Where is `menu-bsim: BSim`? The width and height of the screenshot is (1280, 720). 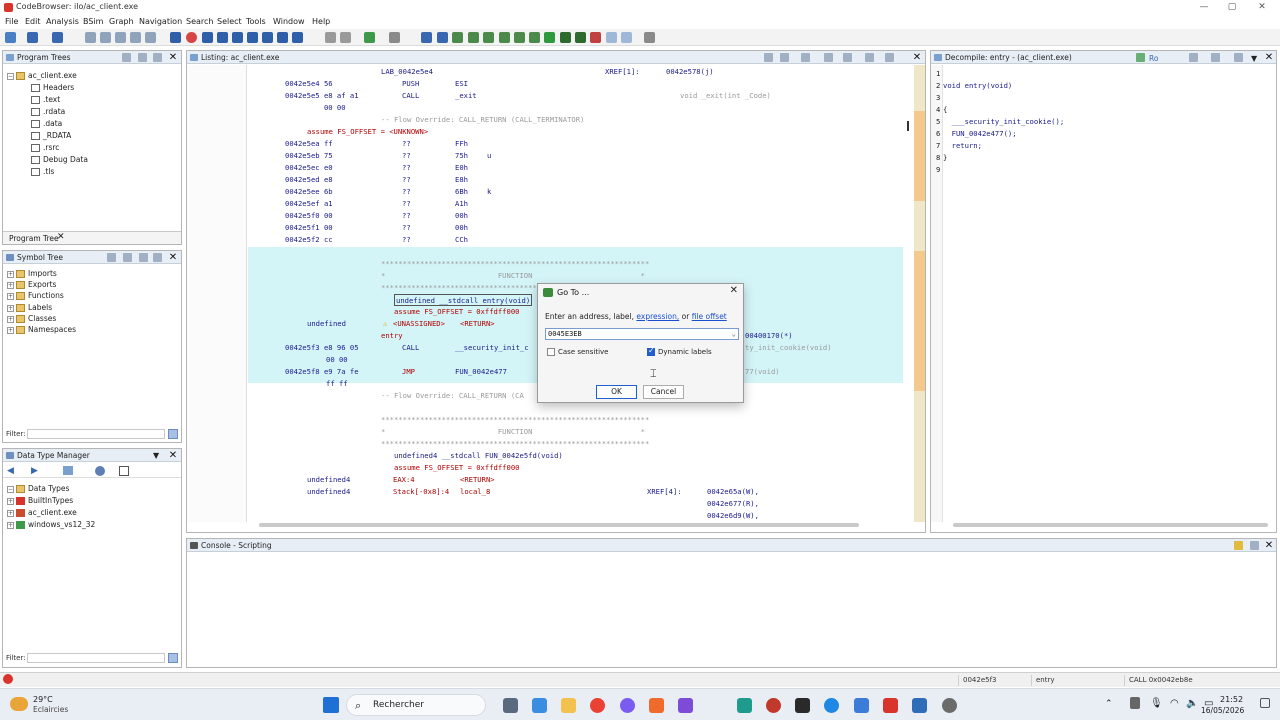
menu-bsim: BSim is located at coordinates (93, 21).